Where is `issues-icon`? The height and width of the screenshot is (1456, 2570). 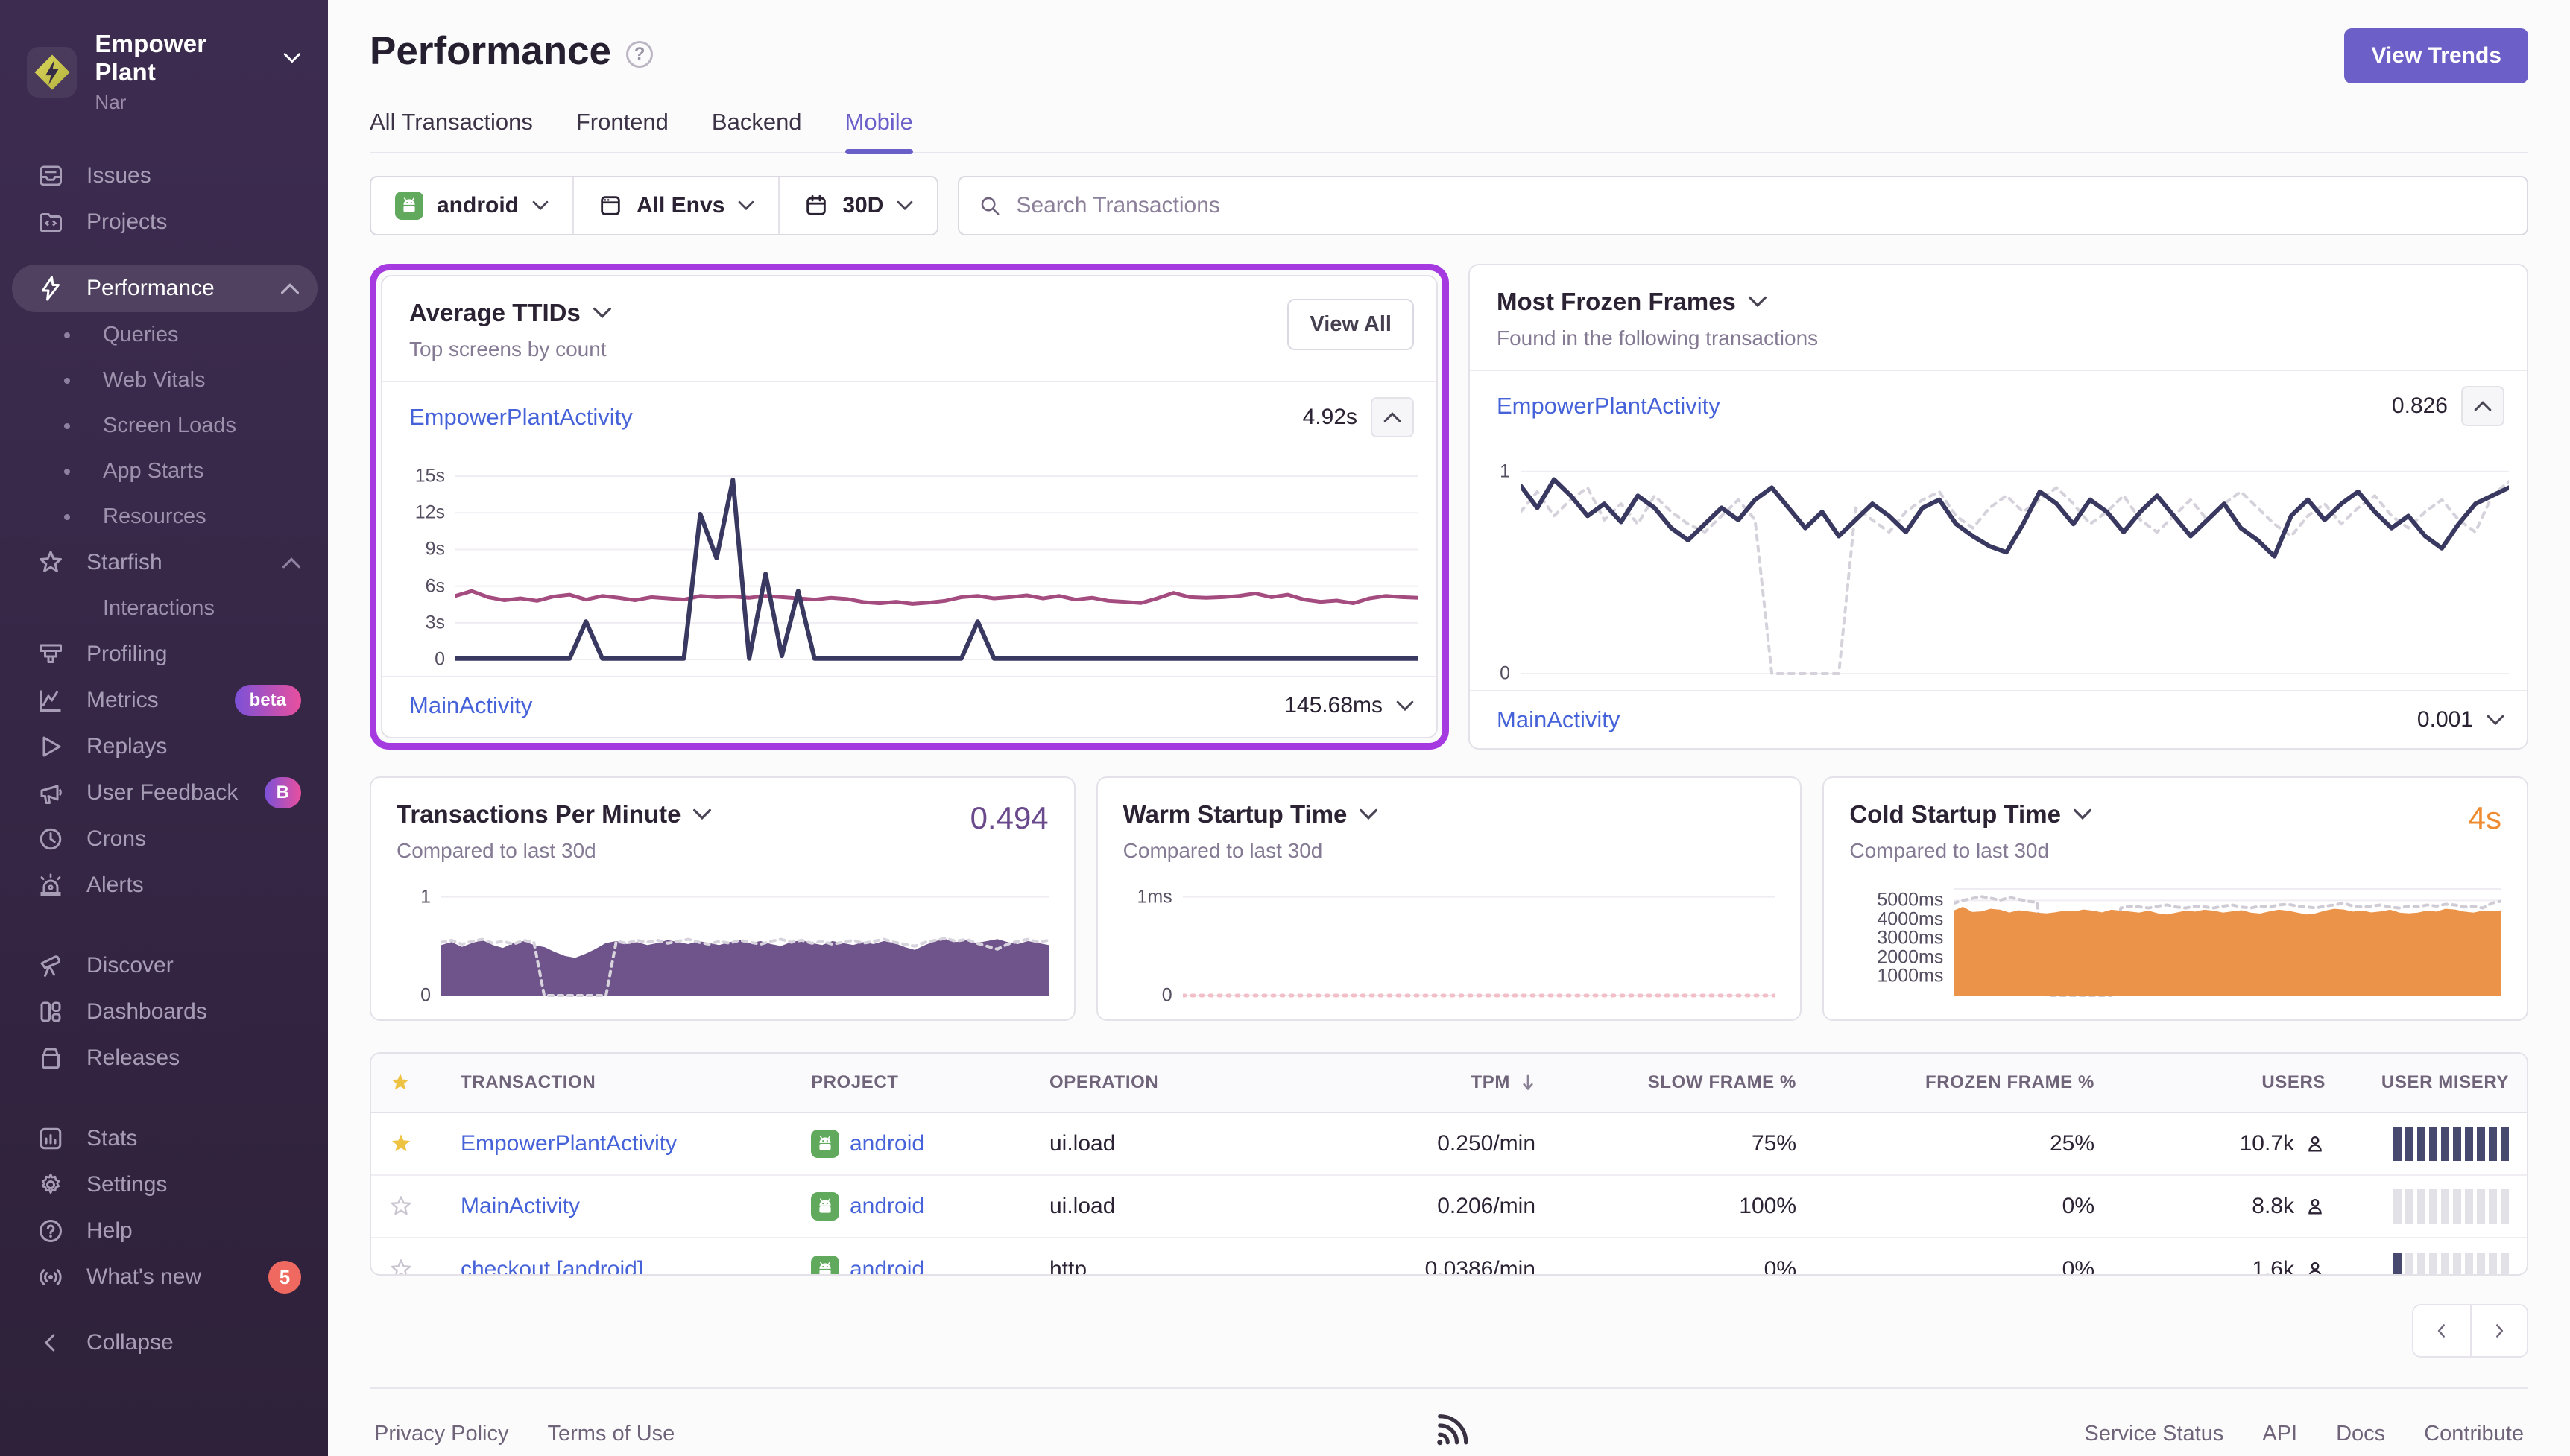
issues-icon is located at coordinates (51, 175).